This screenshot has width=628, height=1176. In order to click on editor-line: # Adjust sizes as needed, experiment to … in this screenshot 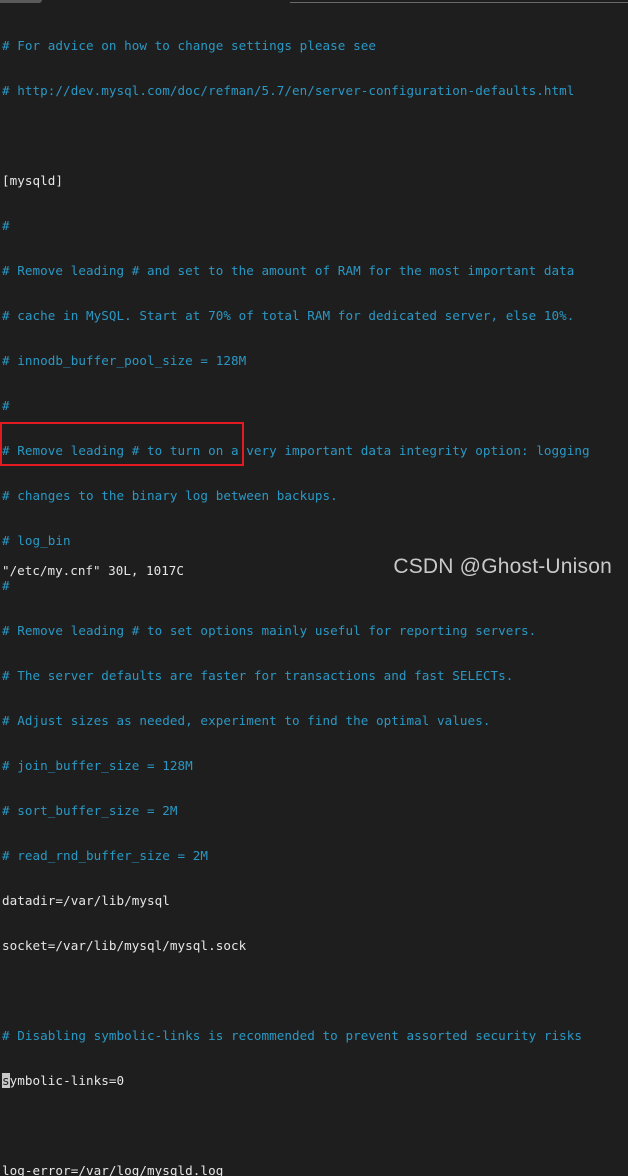, I will do `click(246, 720)`.